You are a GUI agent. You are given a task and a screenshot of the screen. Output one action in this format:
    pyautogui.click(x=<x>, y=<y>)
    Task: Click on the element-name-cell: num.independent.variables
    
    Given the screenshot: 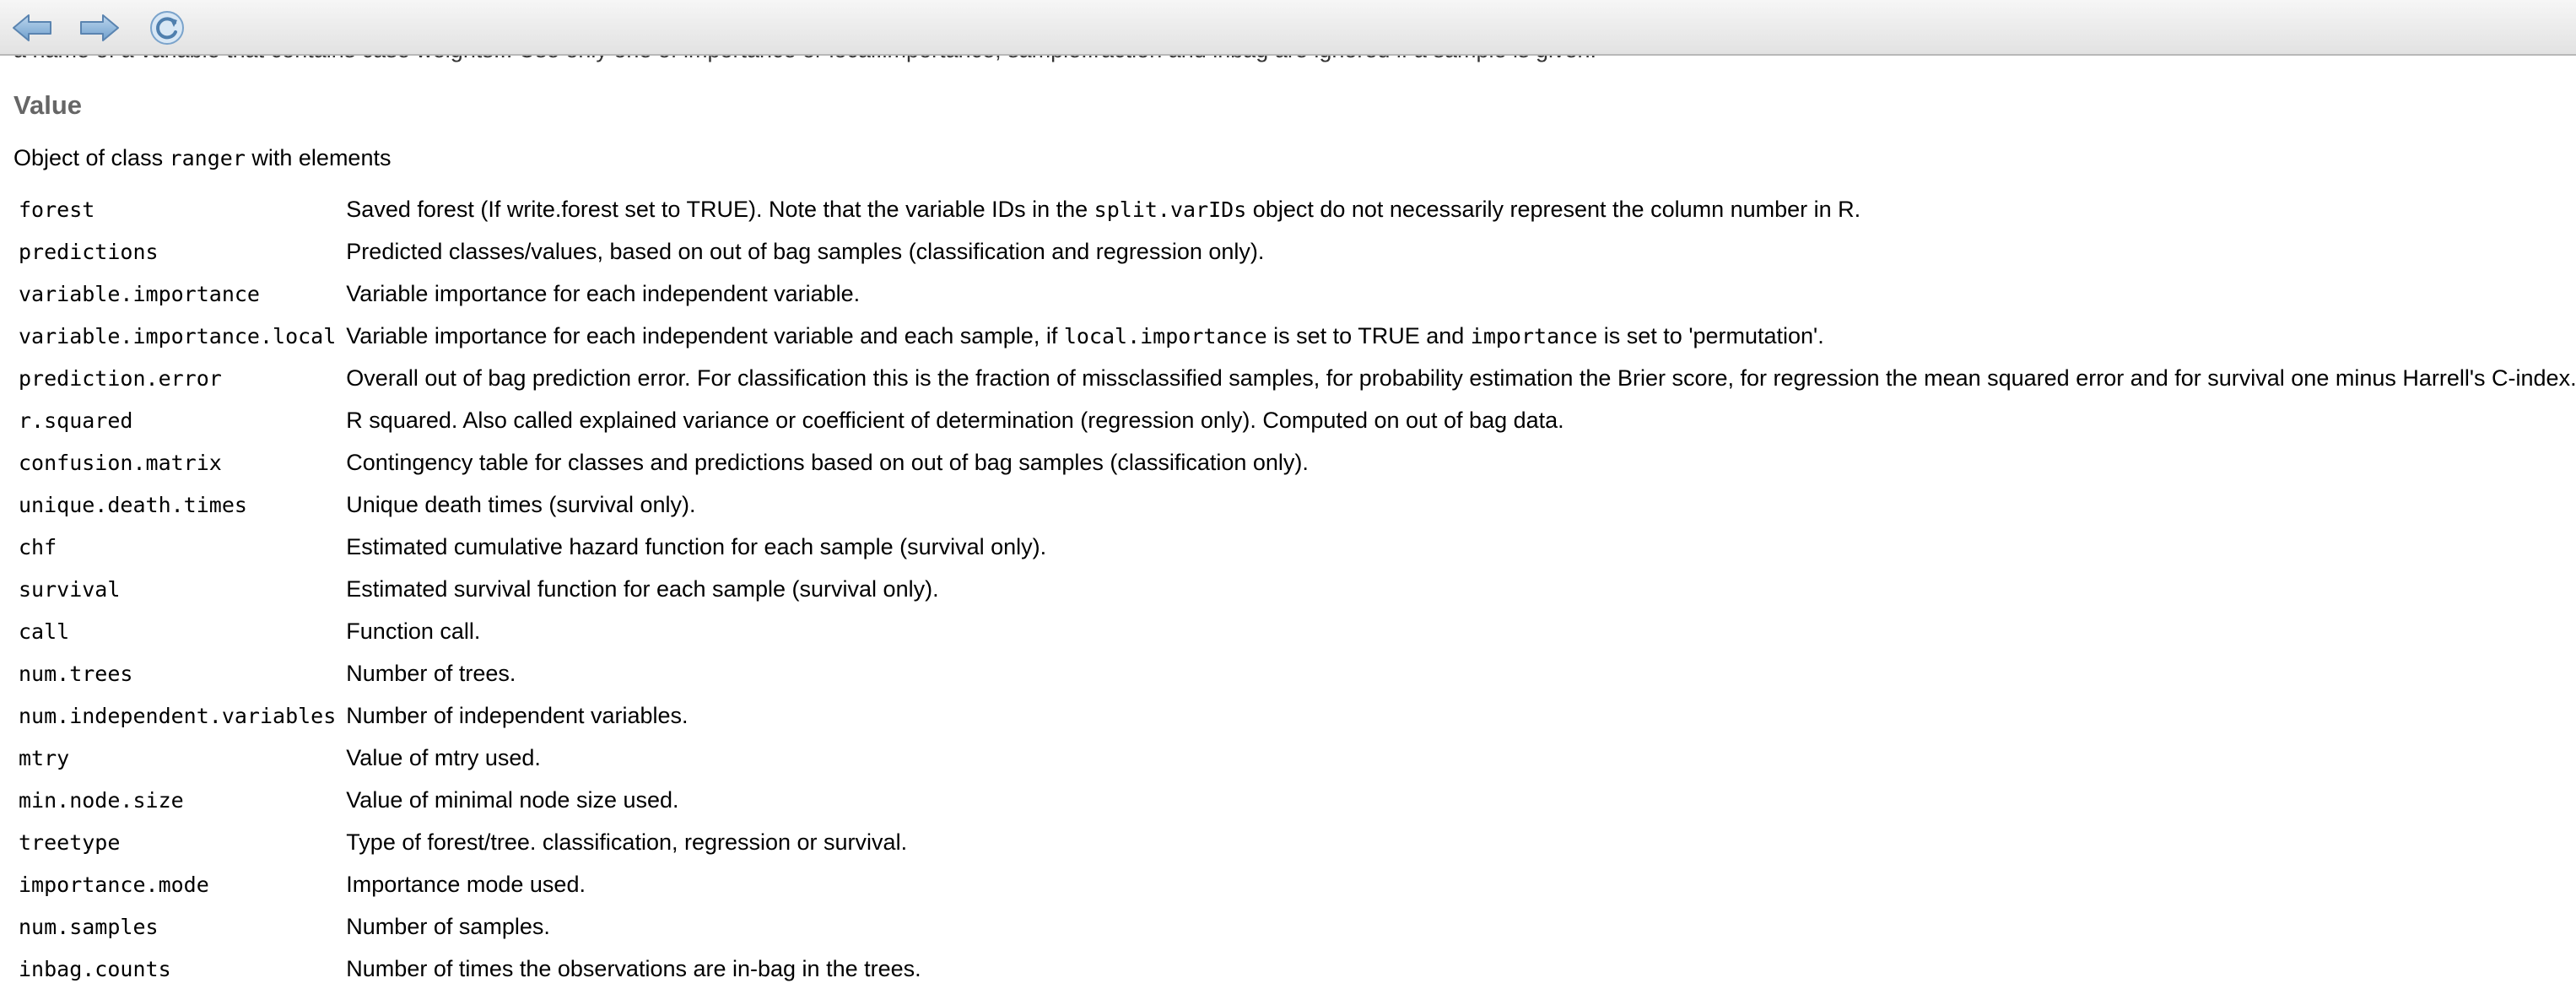 What is the action you would take?
    pyautogui.click(x=177, y=716)
    